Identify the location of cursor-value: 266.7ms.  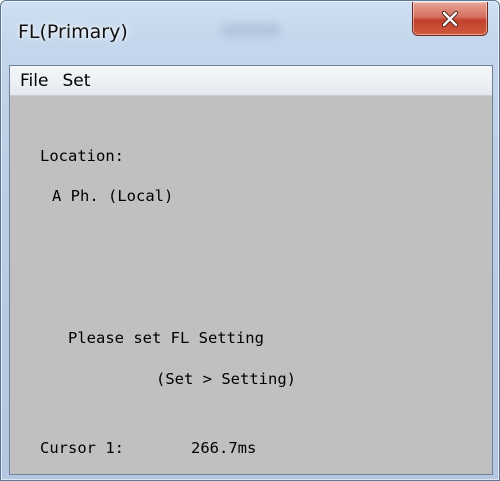
(224, 448).